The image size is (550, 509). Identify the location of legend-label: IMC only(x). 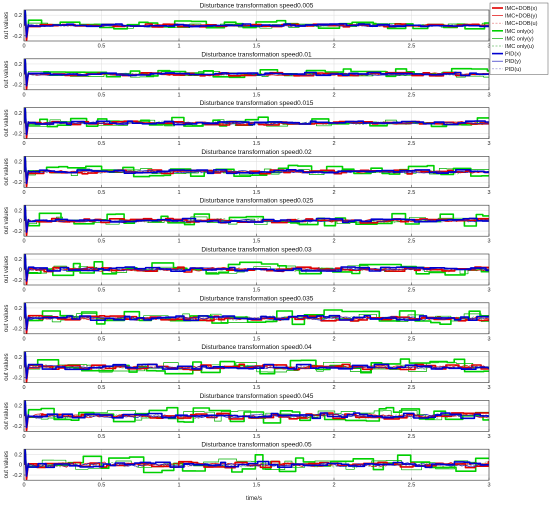
(519, 32).